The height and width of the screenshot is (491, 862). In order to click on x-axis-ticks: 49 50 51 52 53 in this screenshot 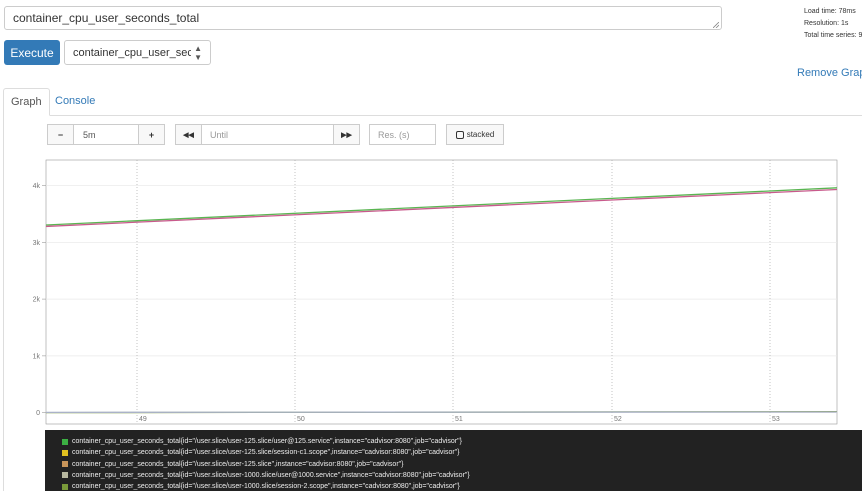, I will do `click(459, 419)`.